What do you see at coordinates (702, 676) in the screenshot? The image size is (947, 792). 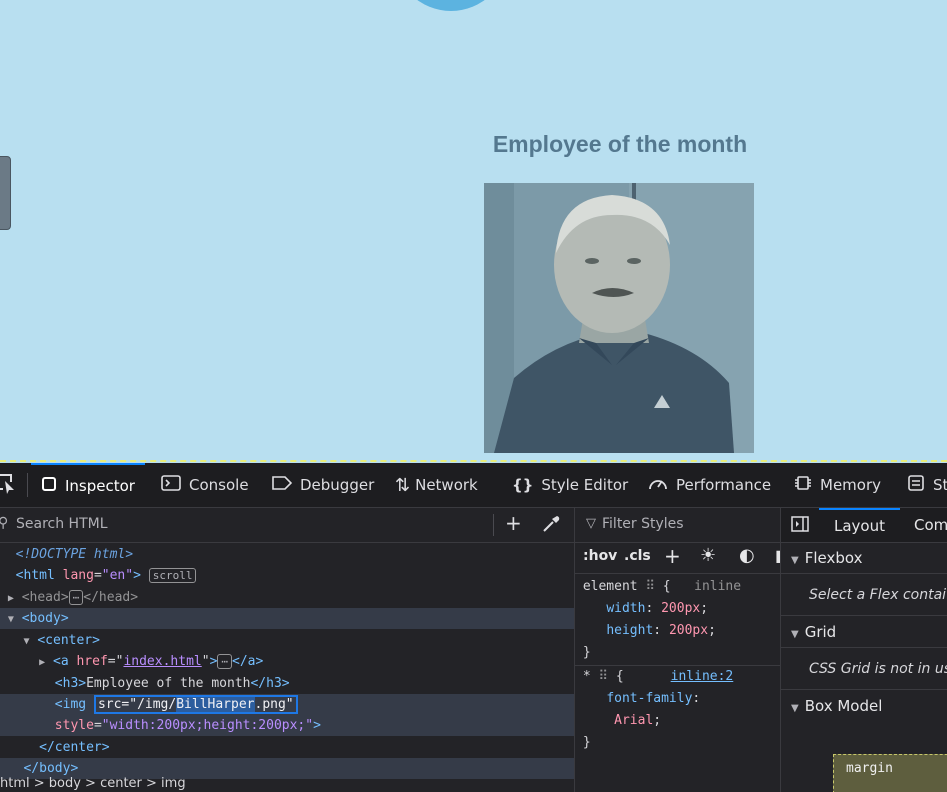 I see `star-source-link: inline:2` at bounding box center [702, 676].